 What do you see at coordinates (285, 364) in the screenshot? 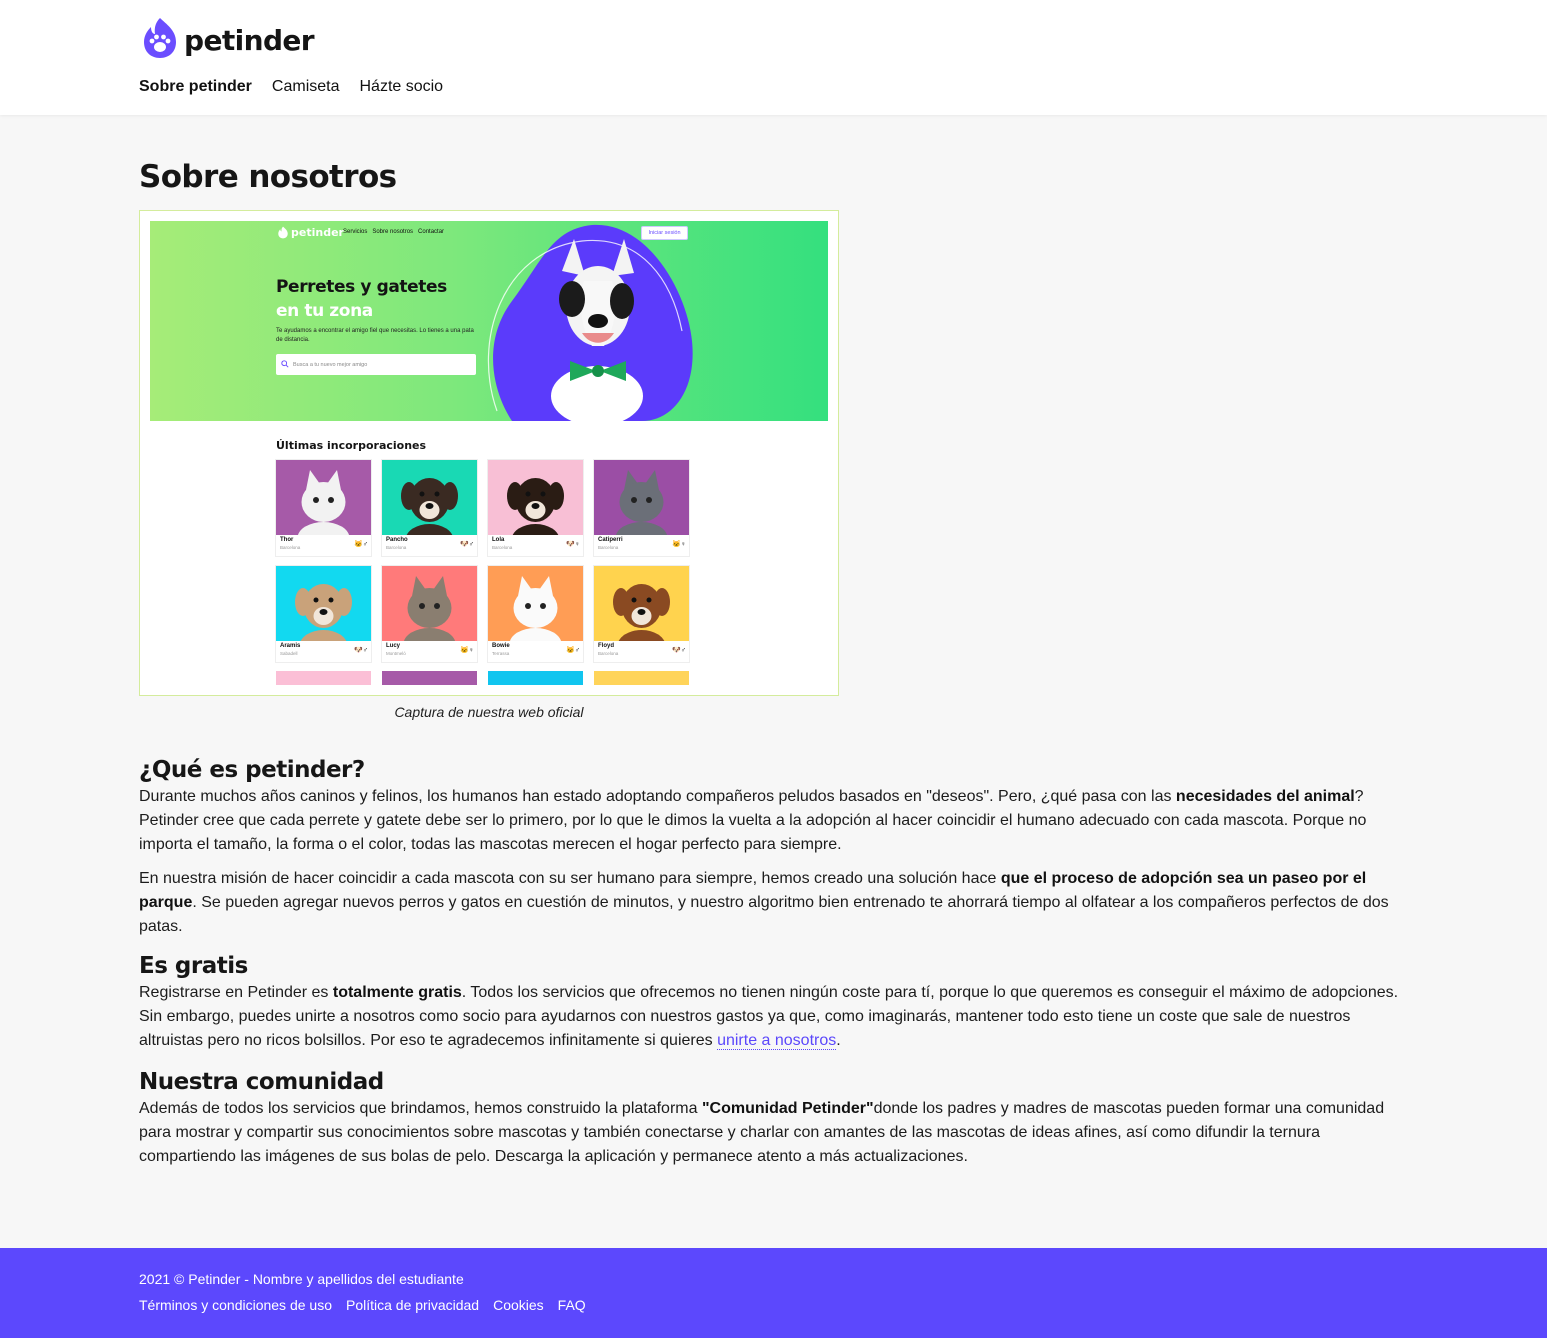
I see `search-icon` at bounding box center [285, 364].